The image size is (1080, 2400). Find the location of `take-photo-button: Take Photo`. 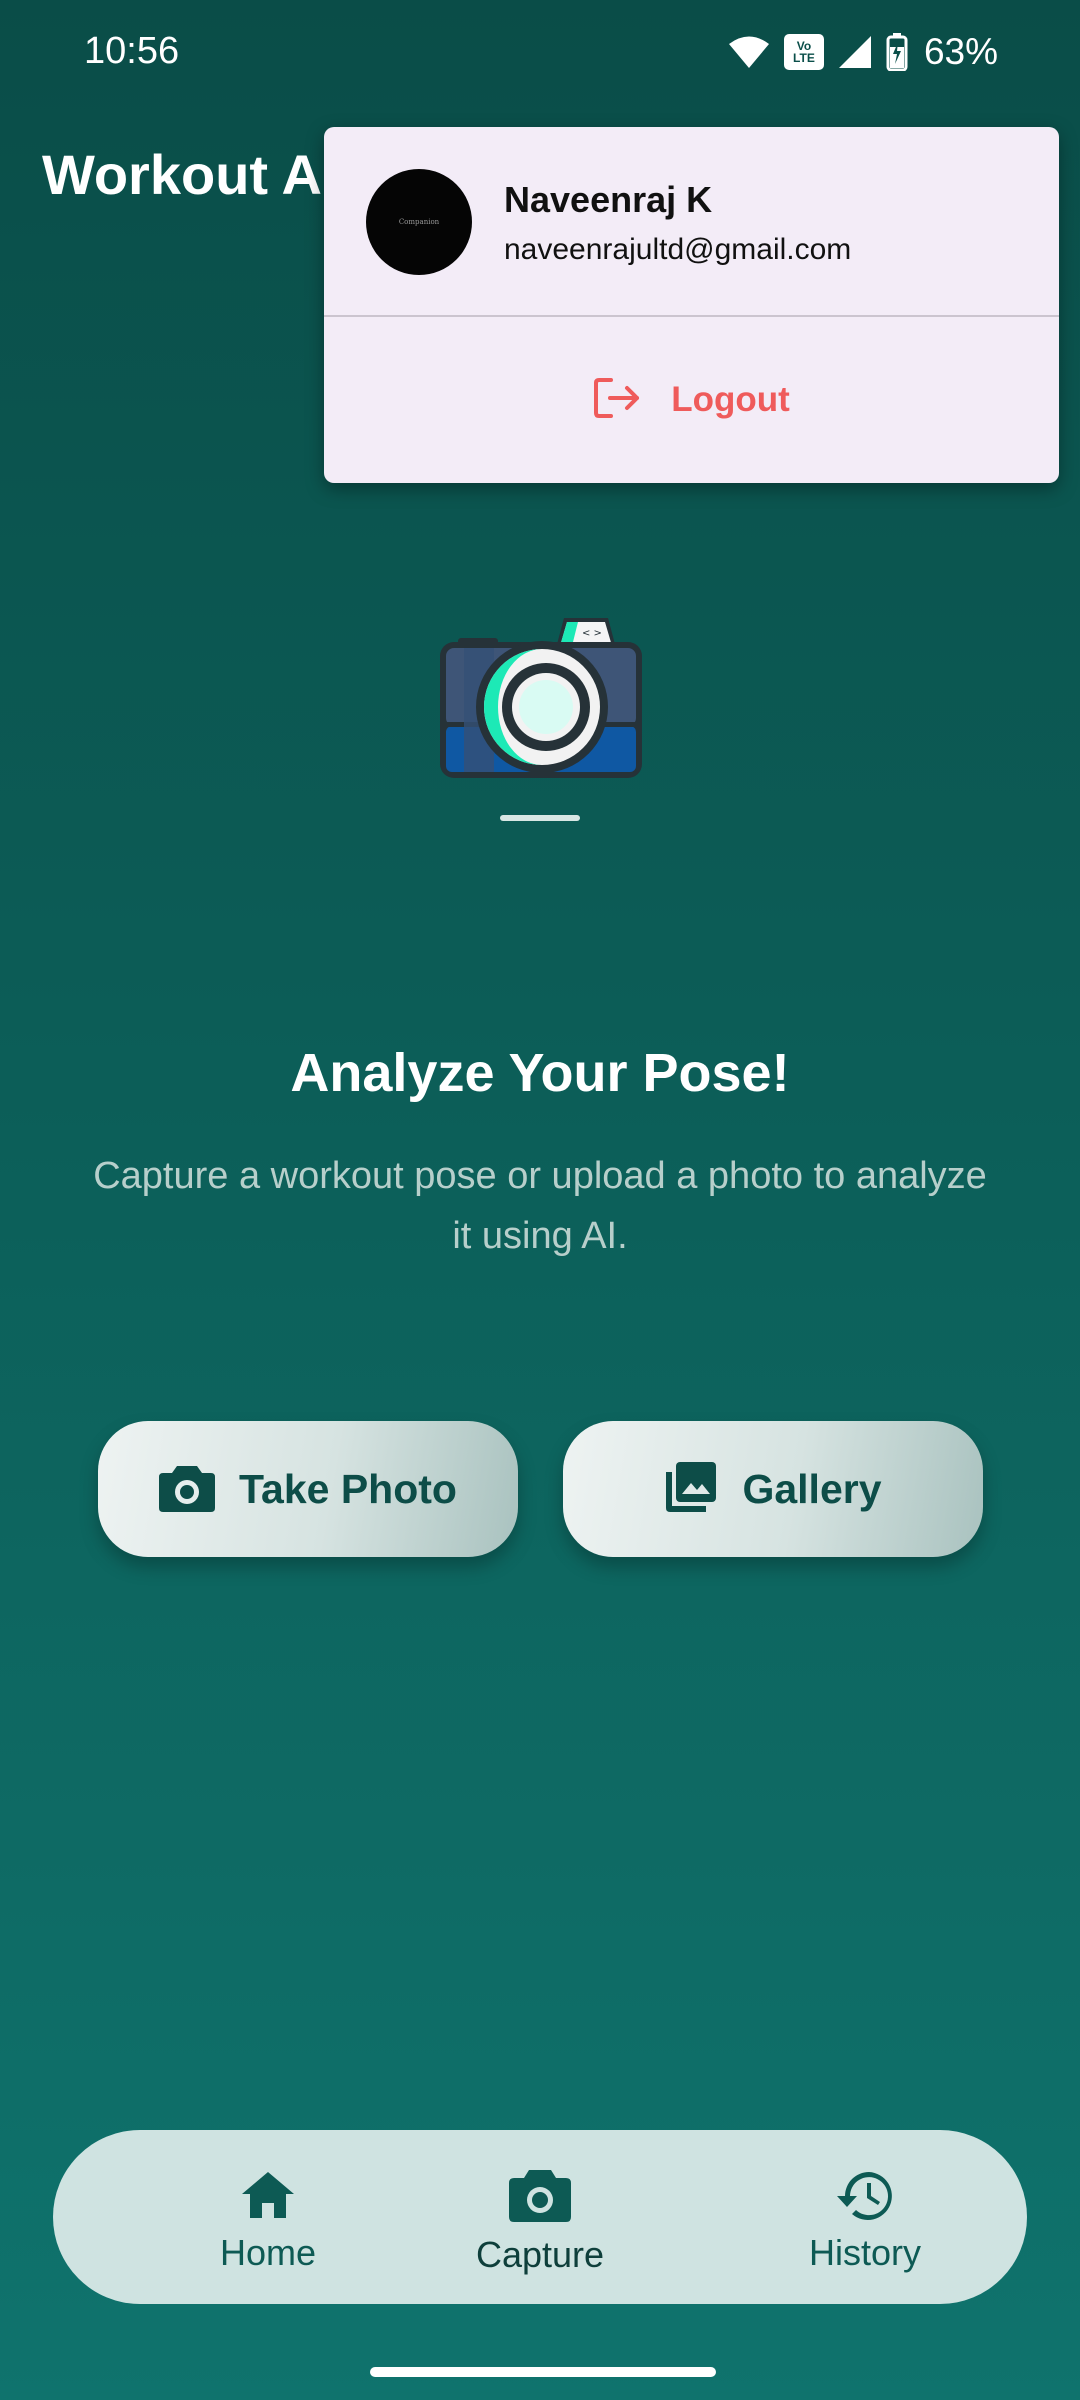

take-photo-button: Take Photo is located at coordinates (308, 1489).